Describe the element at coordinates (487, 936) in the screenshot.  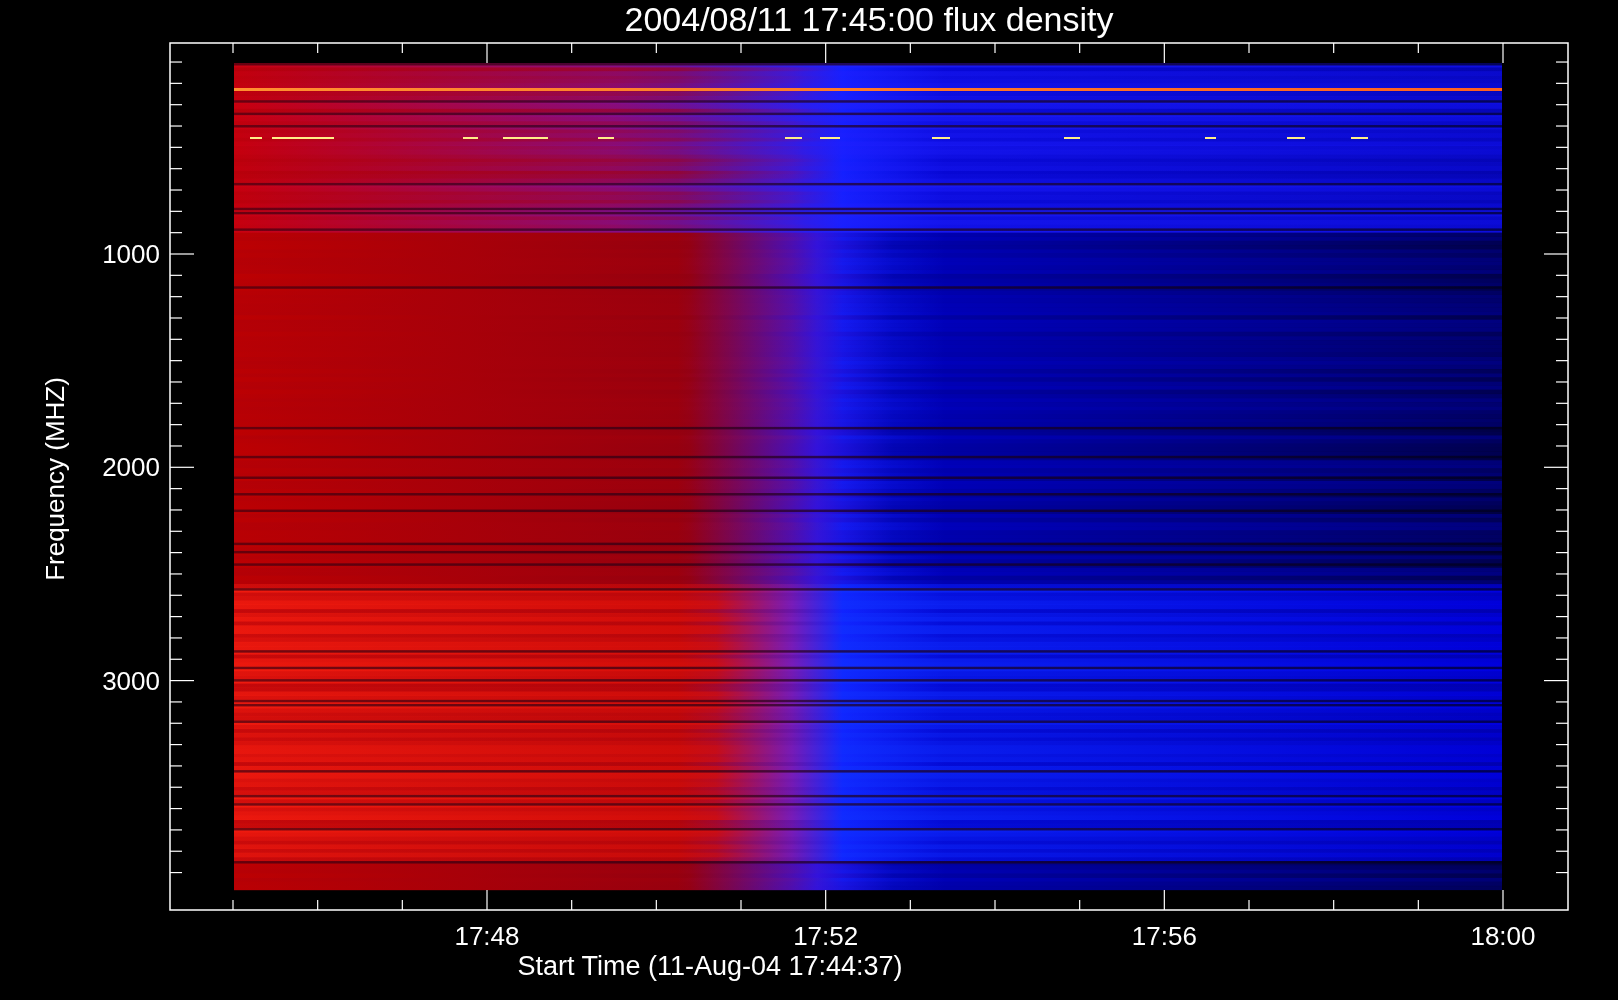
I see `x-tick-label: 17:48` at that location.